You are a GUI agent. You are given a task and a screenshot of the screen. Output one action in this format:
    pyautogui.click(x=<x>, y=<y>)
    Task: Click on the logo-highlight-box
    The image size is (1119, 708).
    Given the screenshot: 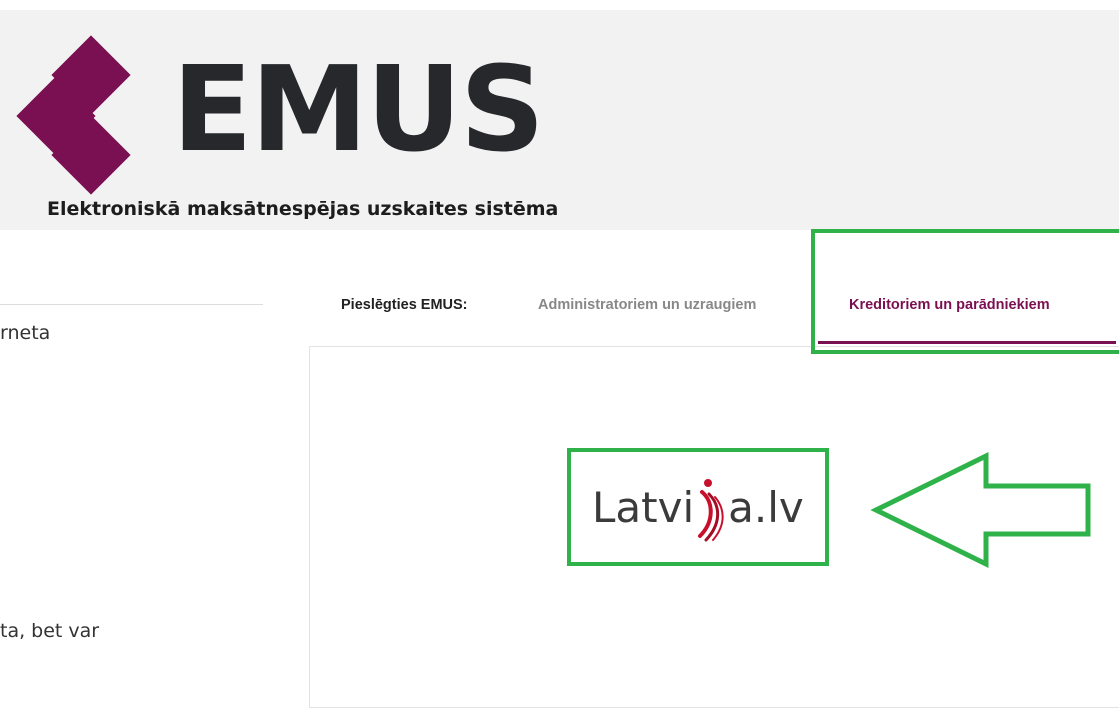 What is the action you would take?
    pyautogui.click(x=698, y=507)
    